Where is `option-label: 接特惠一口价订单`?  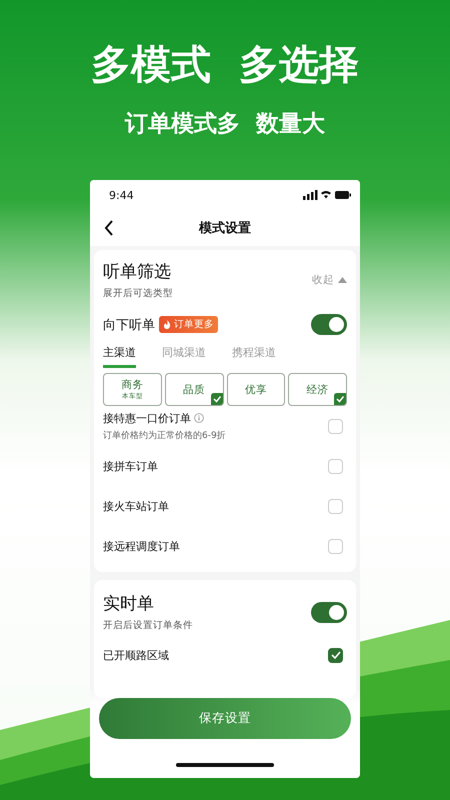
option-label: 接特惠一口价订单 is located at coordinates (147, 418).